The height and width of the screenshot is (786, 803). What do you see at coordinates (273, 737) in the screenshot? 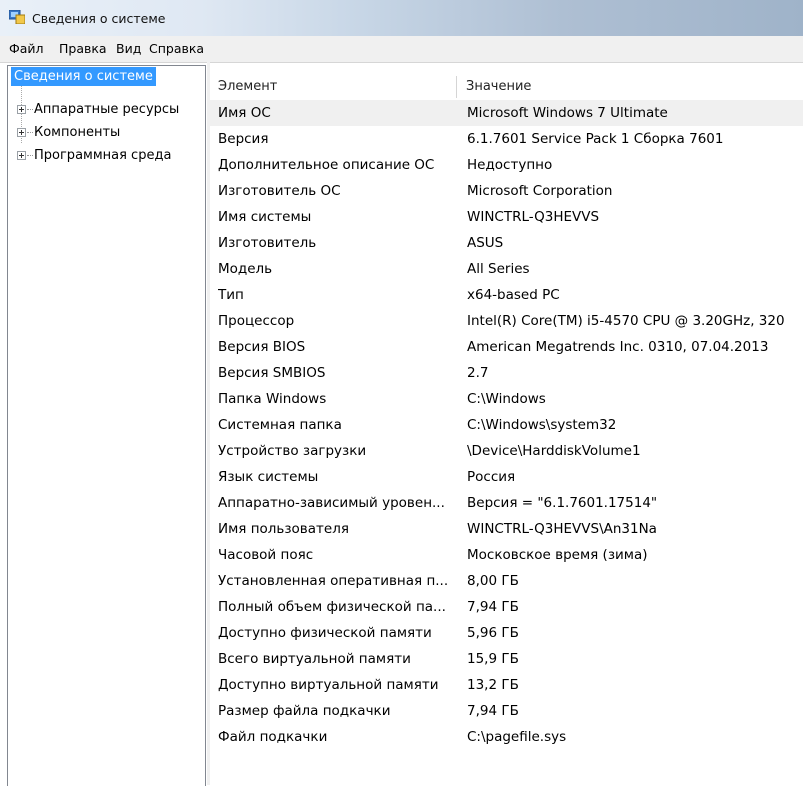
I see `cell-item: Файл подкачки` at bounding box center [273, 737].